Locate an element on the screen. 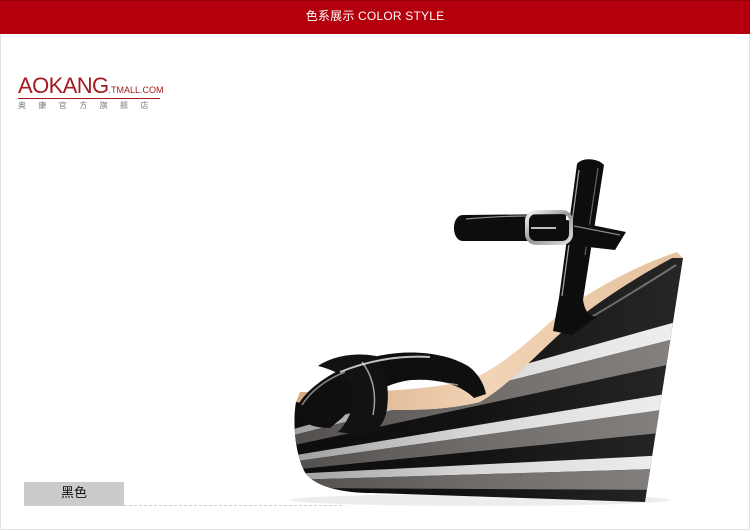 This screenshot has width=750, height=530. logo-wordmark: AOKANG.TMALL.COM is located at coordinates (91, 86).